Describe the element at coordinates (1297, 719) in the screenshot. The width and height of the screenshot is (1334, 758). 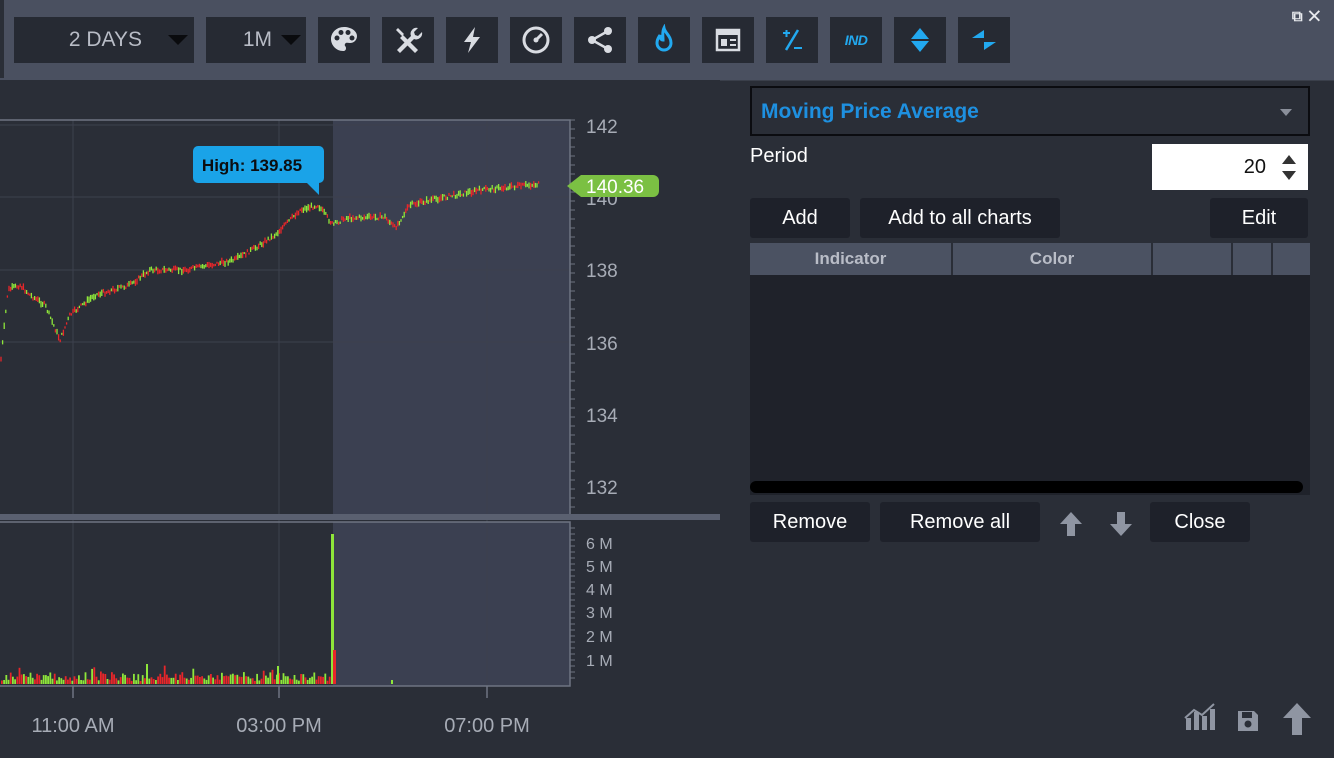
I see `upload-icon` at that location.